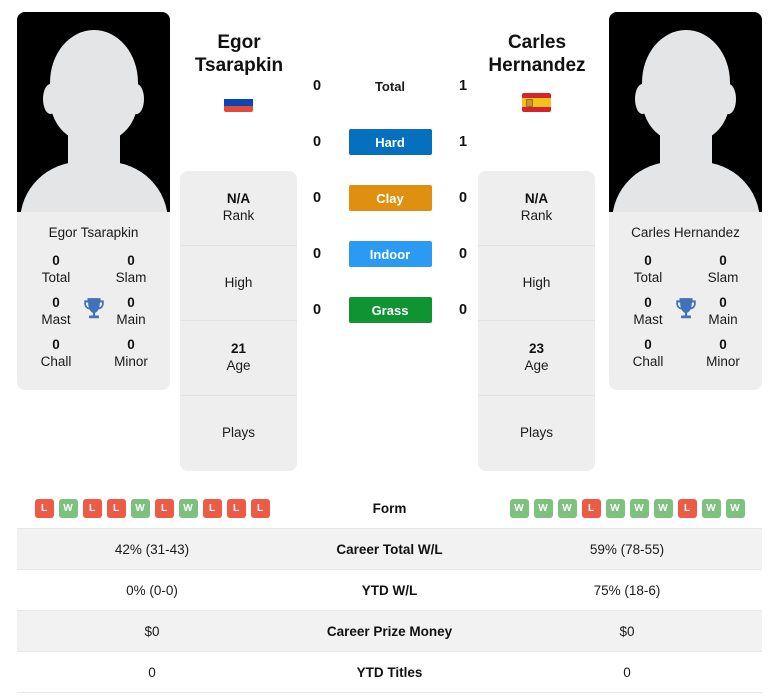  Describe the element at coordinates (723, 319) in the screenshot. I see `titles-main-label: Main` at that location.